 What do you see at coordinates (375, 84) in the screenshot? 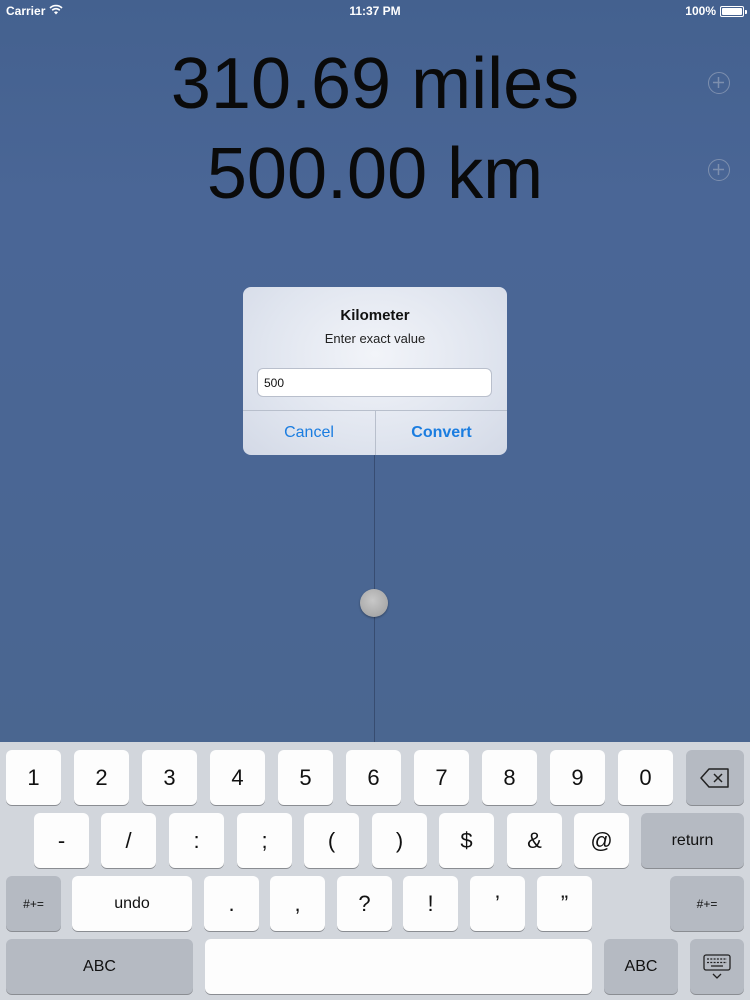
I see `miles-value: 310.69 miles` at bounding box center [375, 84].